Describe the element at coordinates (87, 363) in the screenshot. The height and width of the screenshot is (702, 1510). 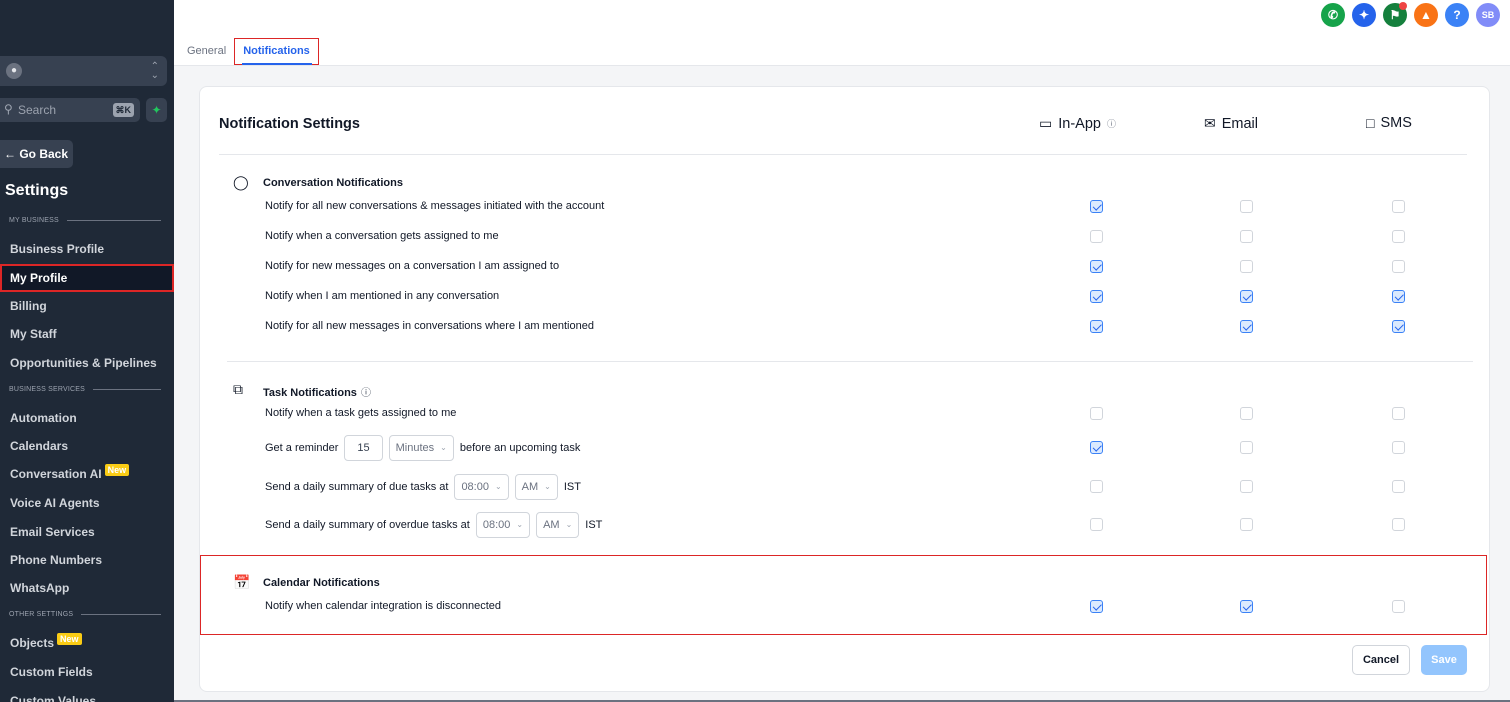
I see `sidebar-item-opportunities: Opportunities & Pipelines` at that location.